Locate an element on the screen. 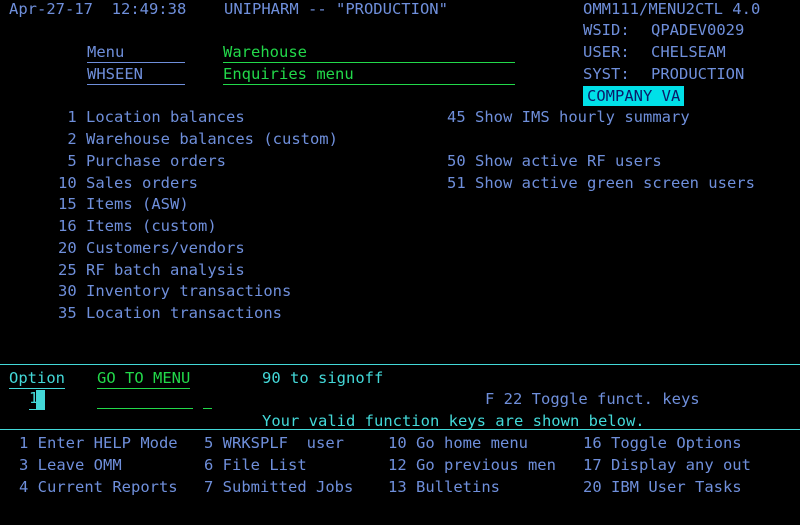 This screenshot has height=525, width=800. menu-subtitle-underline is located at coordinates (369, 84).